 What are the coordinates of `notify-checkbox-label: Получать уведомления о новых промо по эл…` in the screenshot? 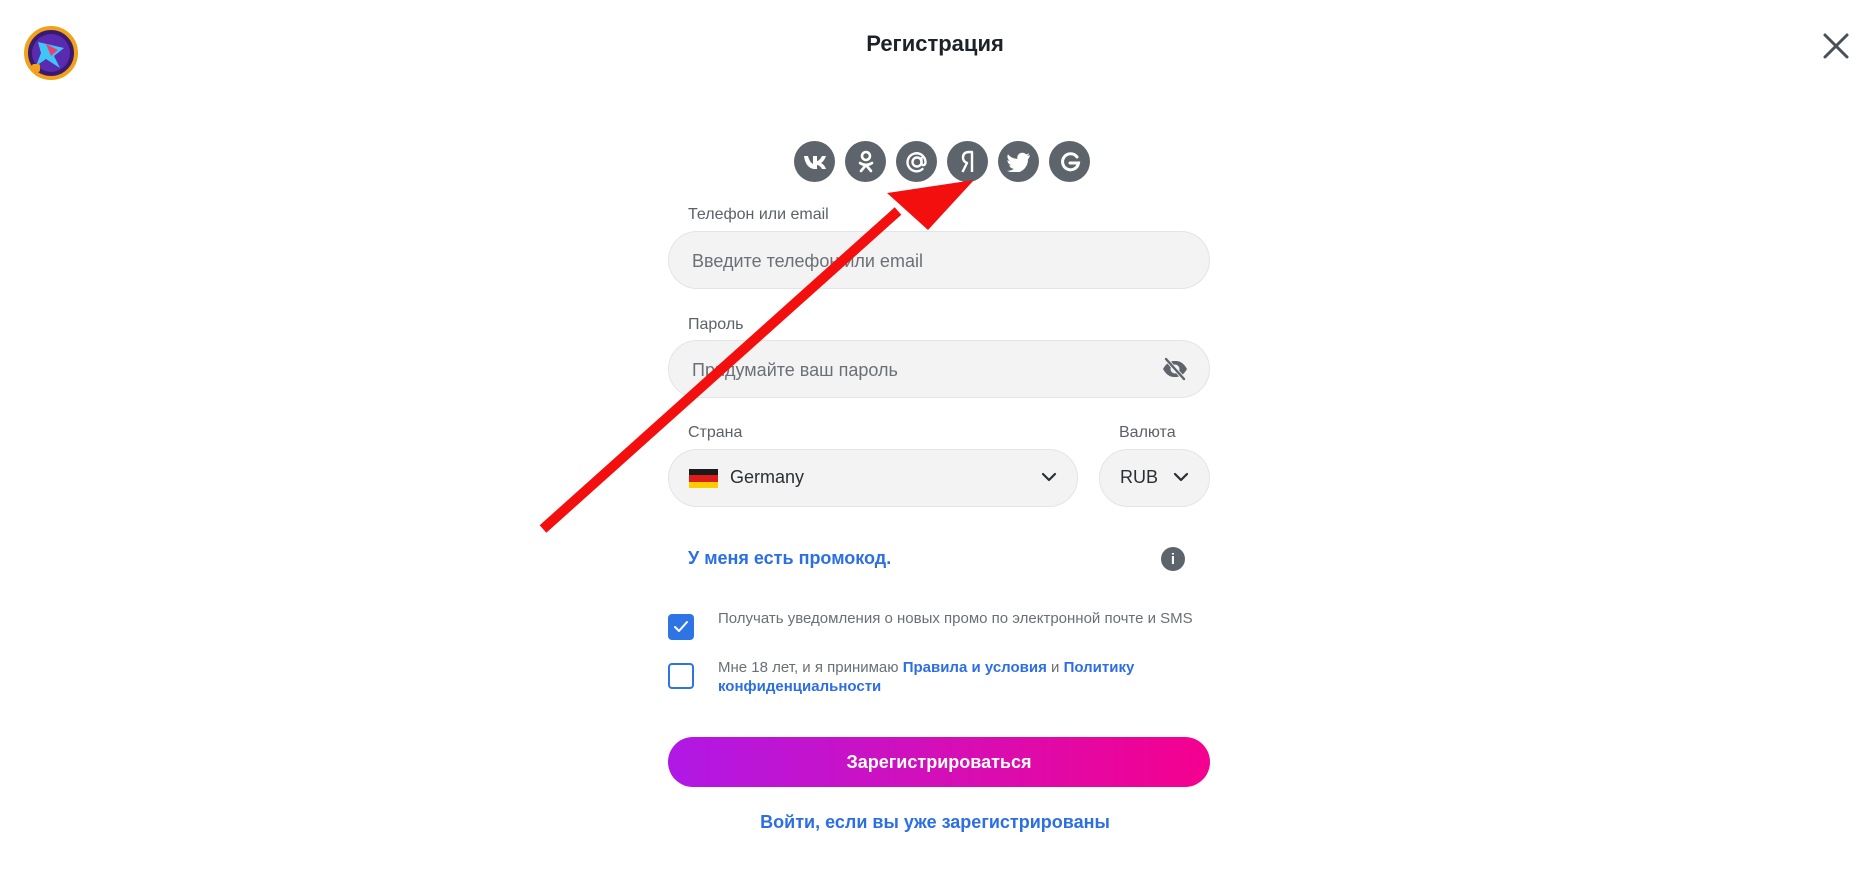 It's located at (955, 618).